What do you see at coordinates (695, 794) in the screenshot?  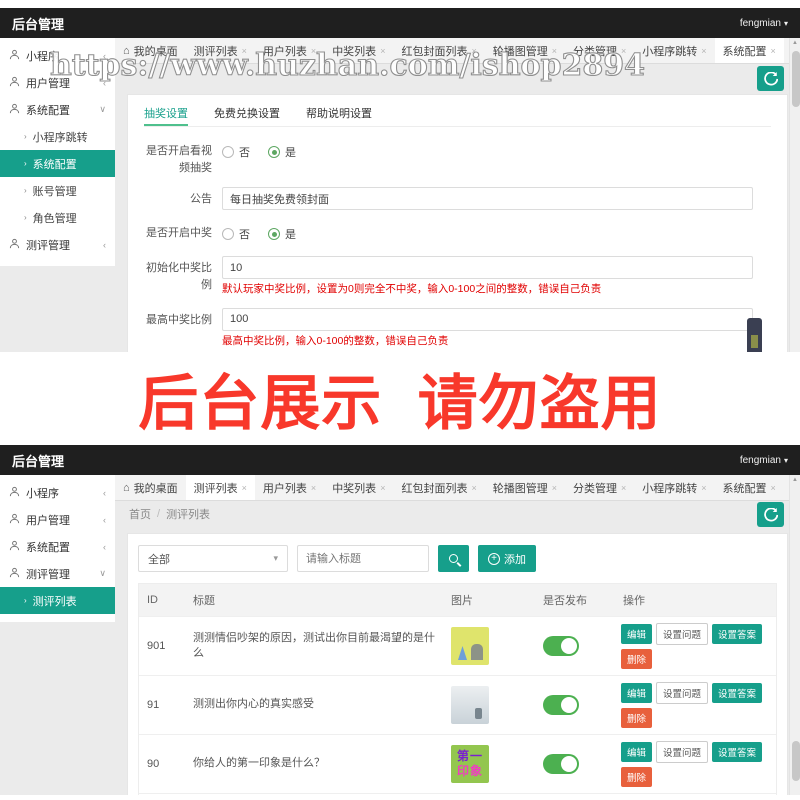 I see `cell-actions: 编辑设置问题设置答案删除` at bounding box center [695, 794].